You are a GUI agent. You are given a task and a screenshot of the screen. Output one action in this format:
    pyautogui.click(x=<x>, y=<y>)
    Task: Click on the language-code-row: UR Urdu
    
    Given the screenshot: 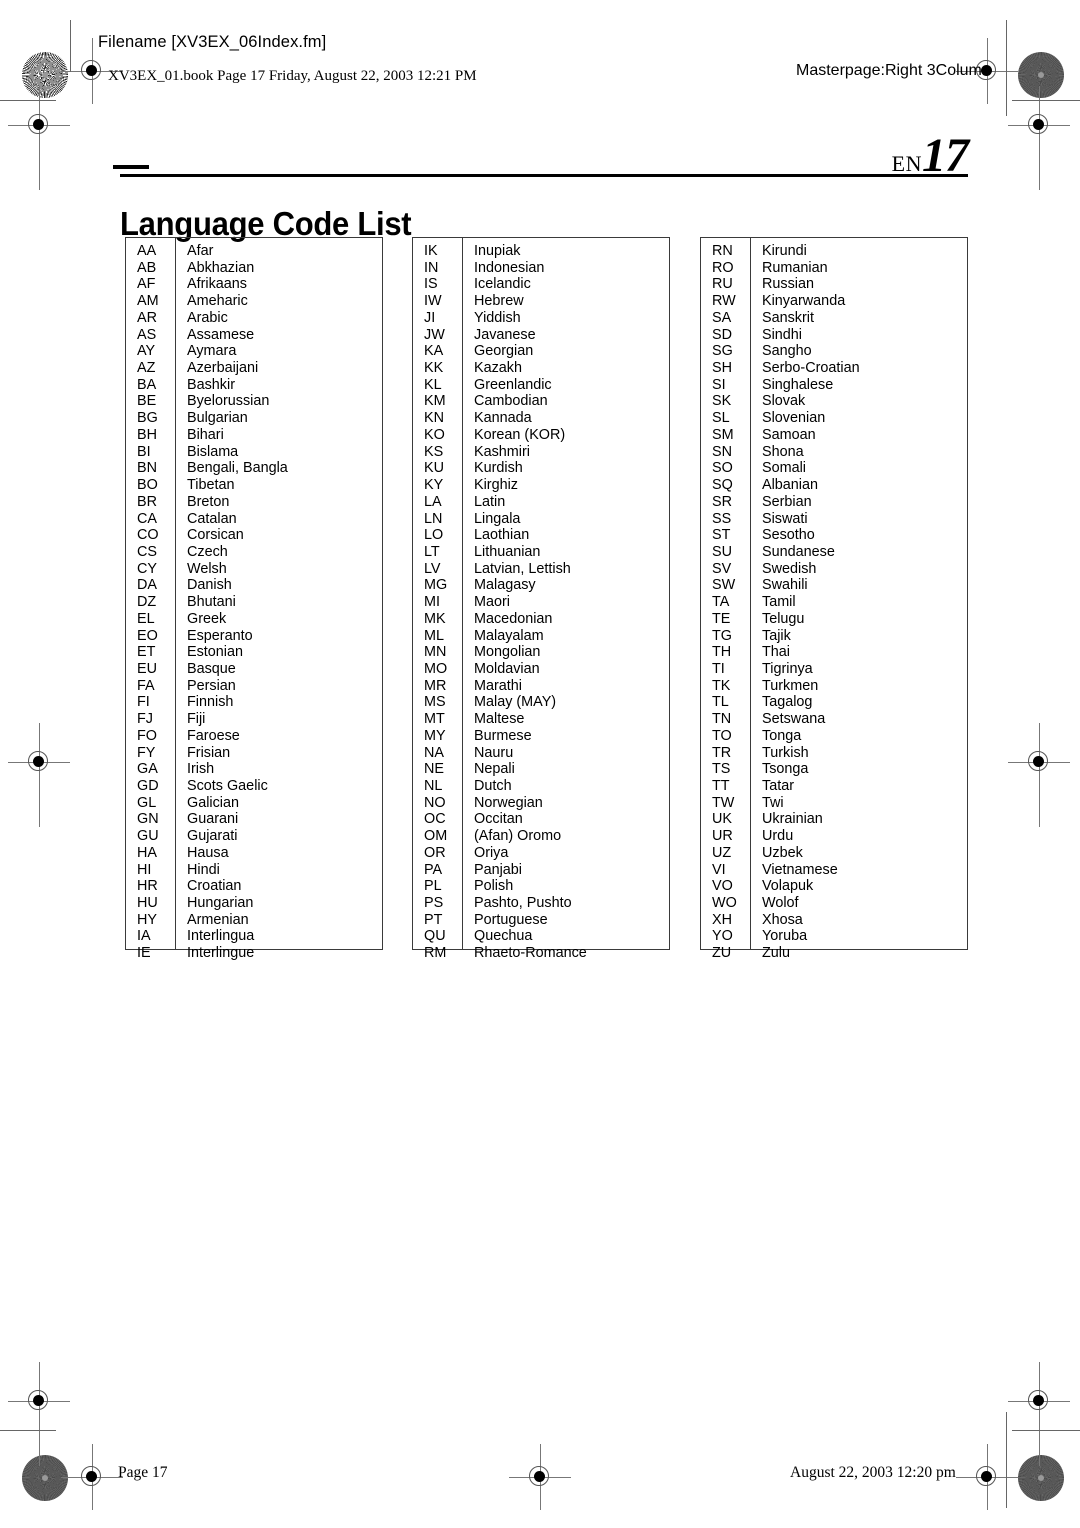 What is the action you would take?
    pyautogui.click(x=834, y=836)
    